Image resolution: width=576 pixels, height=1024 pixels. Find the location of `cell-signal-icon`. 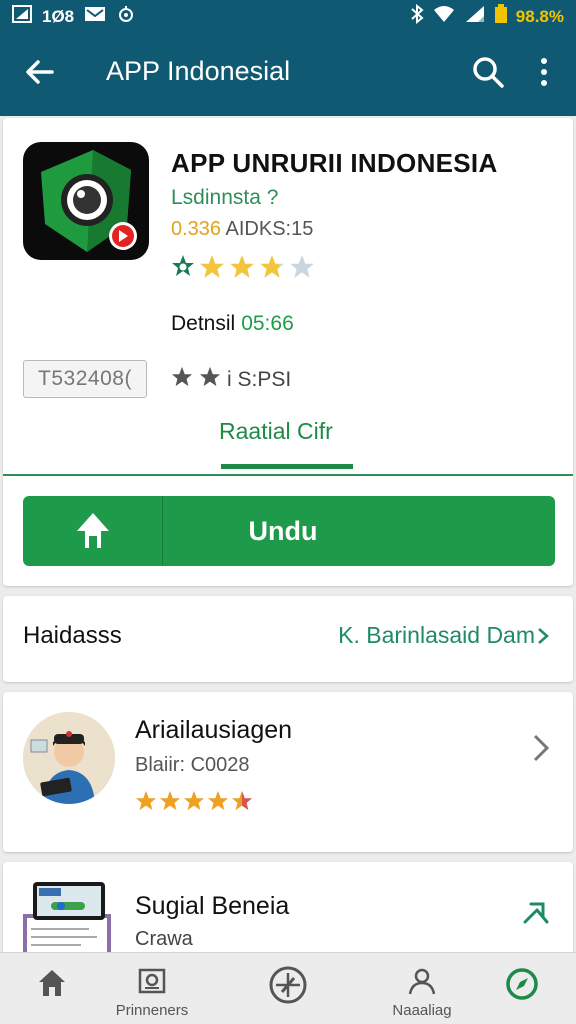

cell-signal-icon is located at coordinates (475, 16).